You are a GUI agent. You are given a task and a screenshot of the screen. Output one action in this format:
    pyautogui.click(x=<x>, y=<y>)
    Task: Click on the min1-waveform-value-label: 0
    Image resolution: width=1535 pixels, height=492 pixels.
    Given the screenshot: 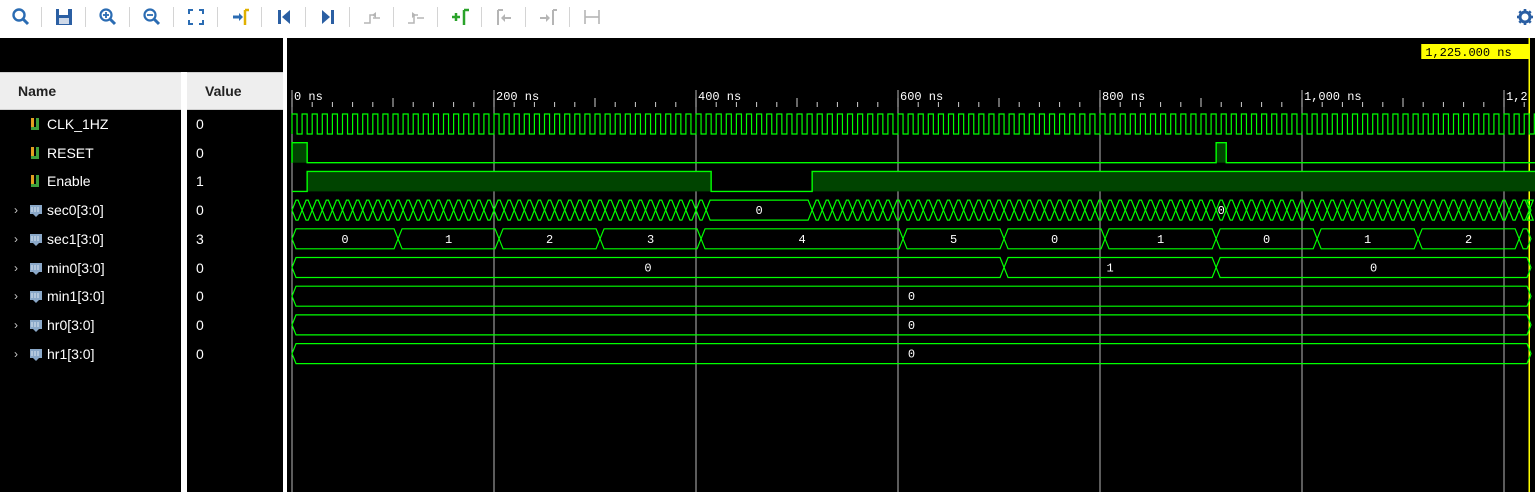 What is the action you would take?
    pyautogui.click(x=911, y=297)
    